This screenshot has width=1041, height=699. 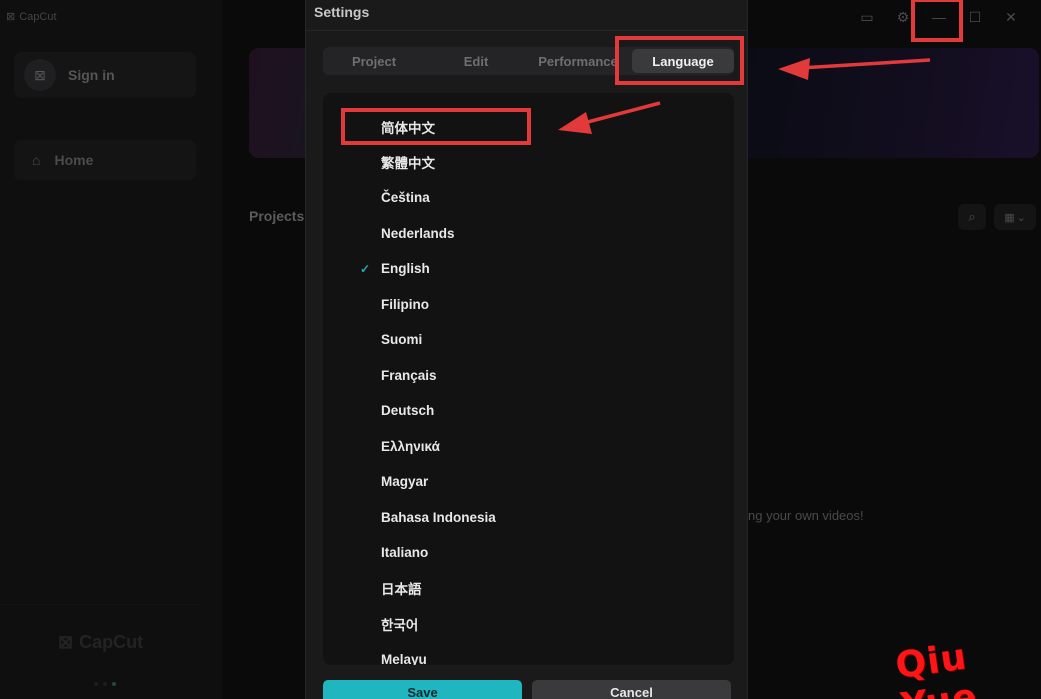 What do you see at coordinates (620, 113) in the screenshot?
I see `arrow-line-chinese` at bounding box center [620, 113].